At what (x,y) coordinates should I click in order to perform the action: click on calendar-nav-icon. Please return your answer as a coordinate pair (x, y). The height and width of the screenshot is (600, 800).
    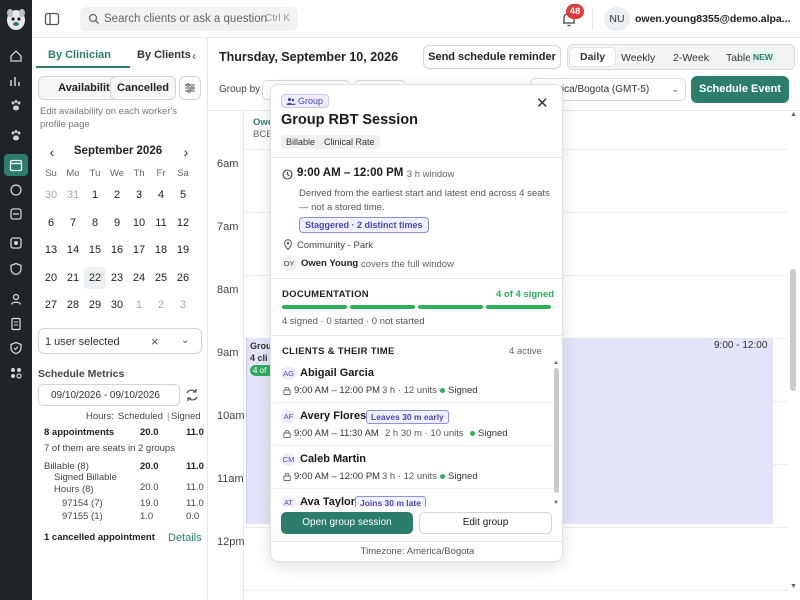
    Looking at the image, I should click on (16, 165).